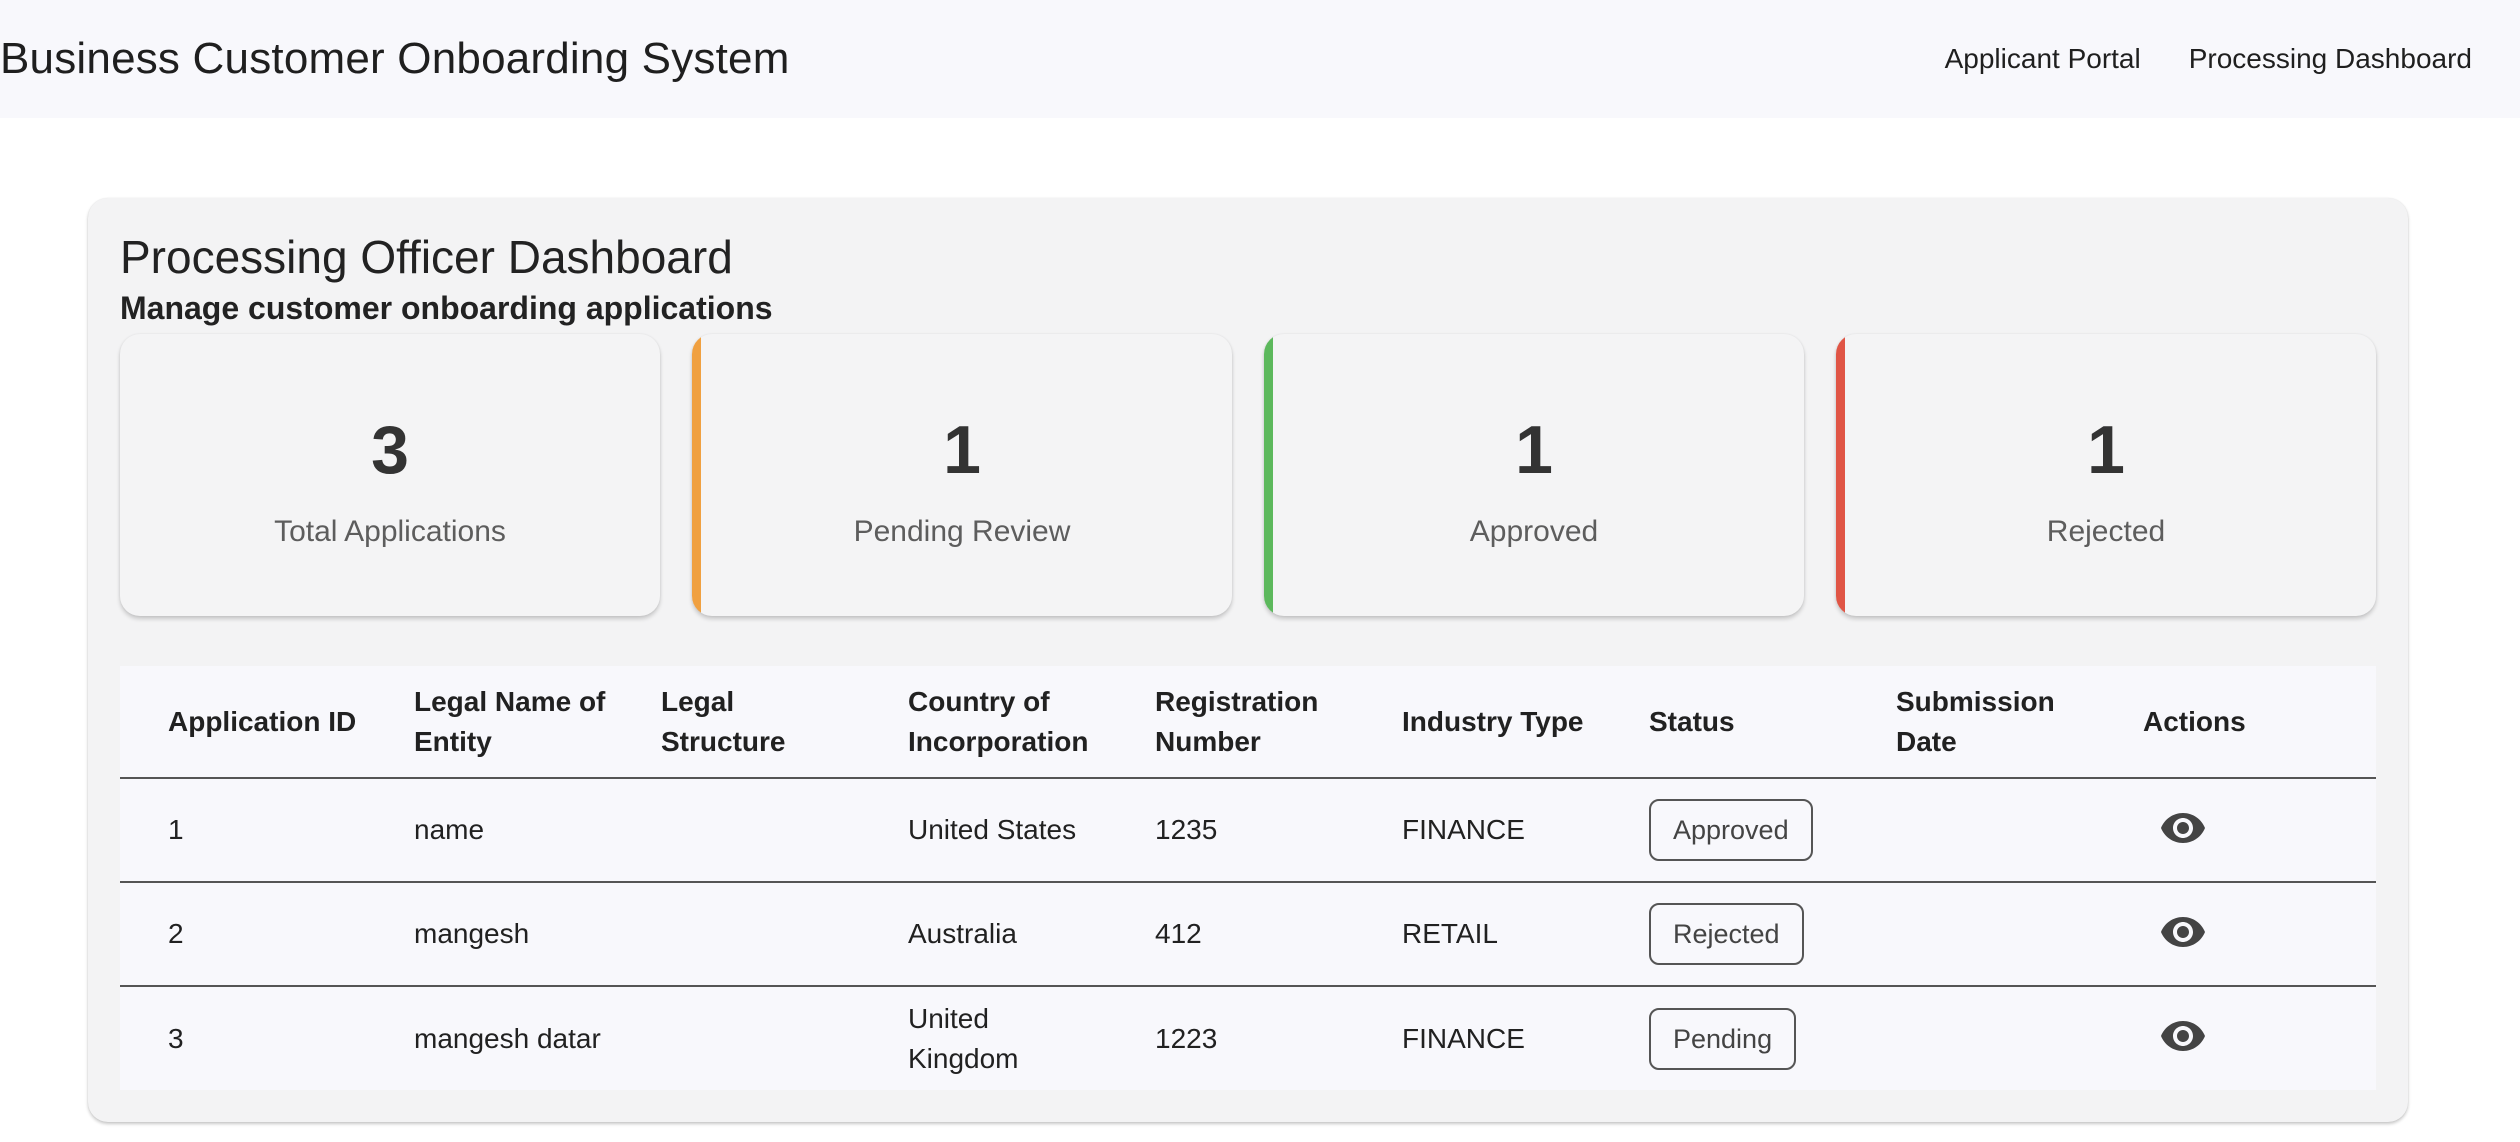 This screenshot has height=1142, width=2520. I want to click on col-legal-structure: Legal Structure, so click(736, 722).